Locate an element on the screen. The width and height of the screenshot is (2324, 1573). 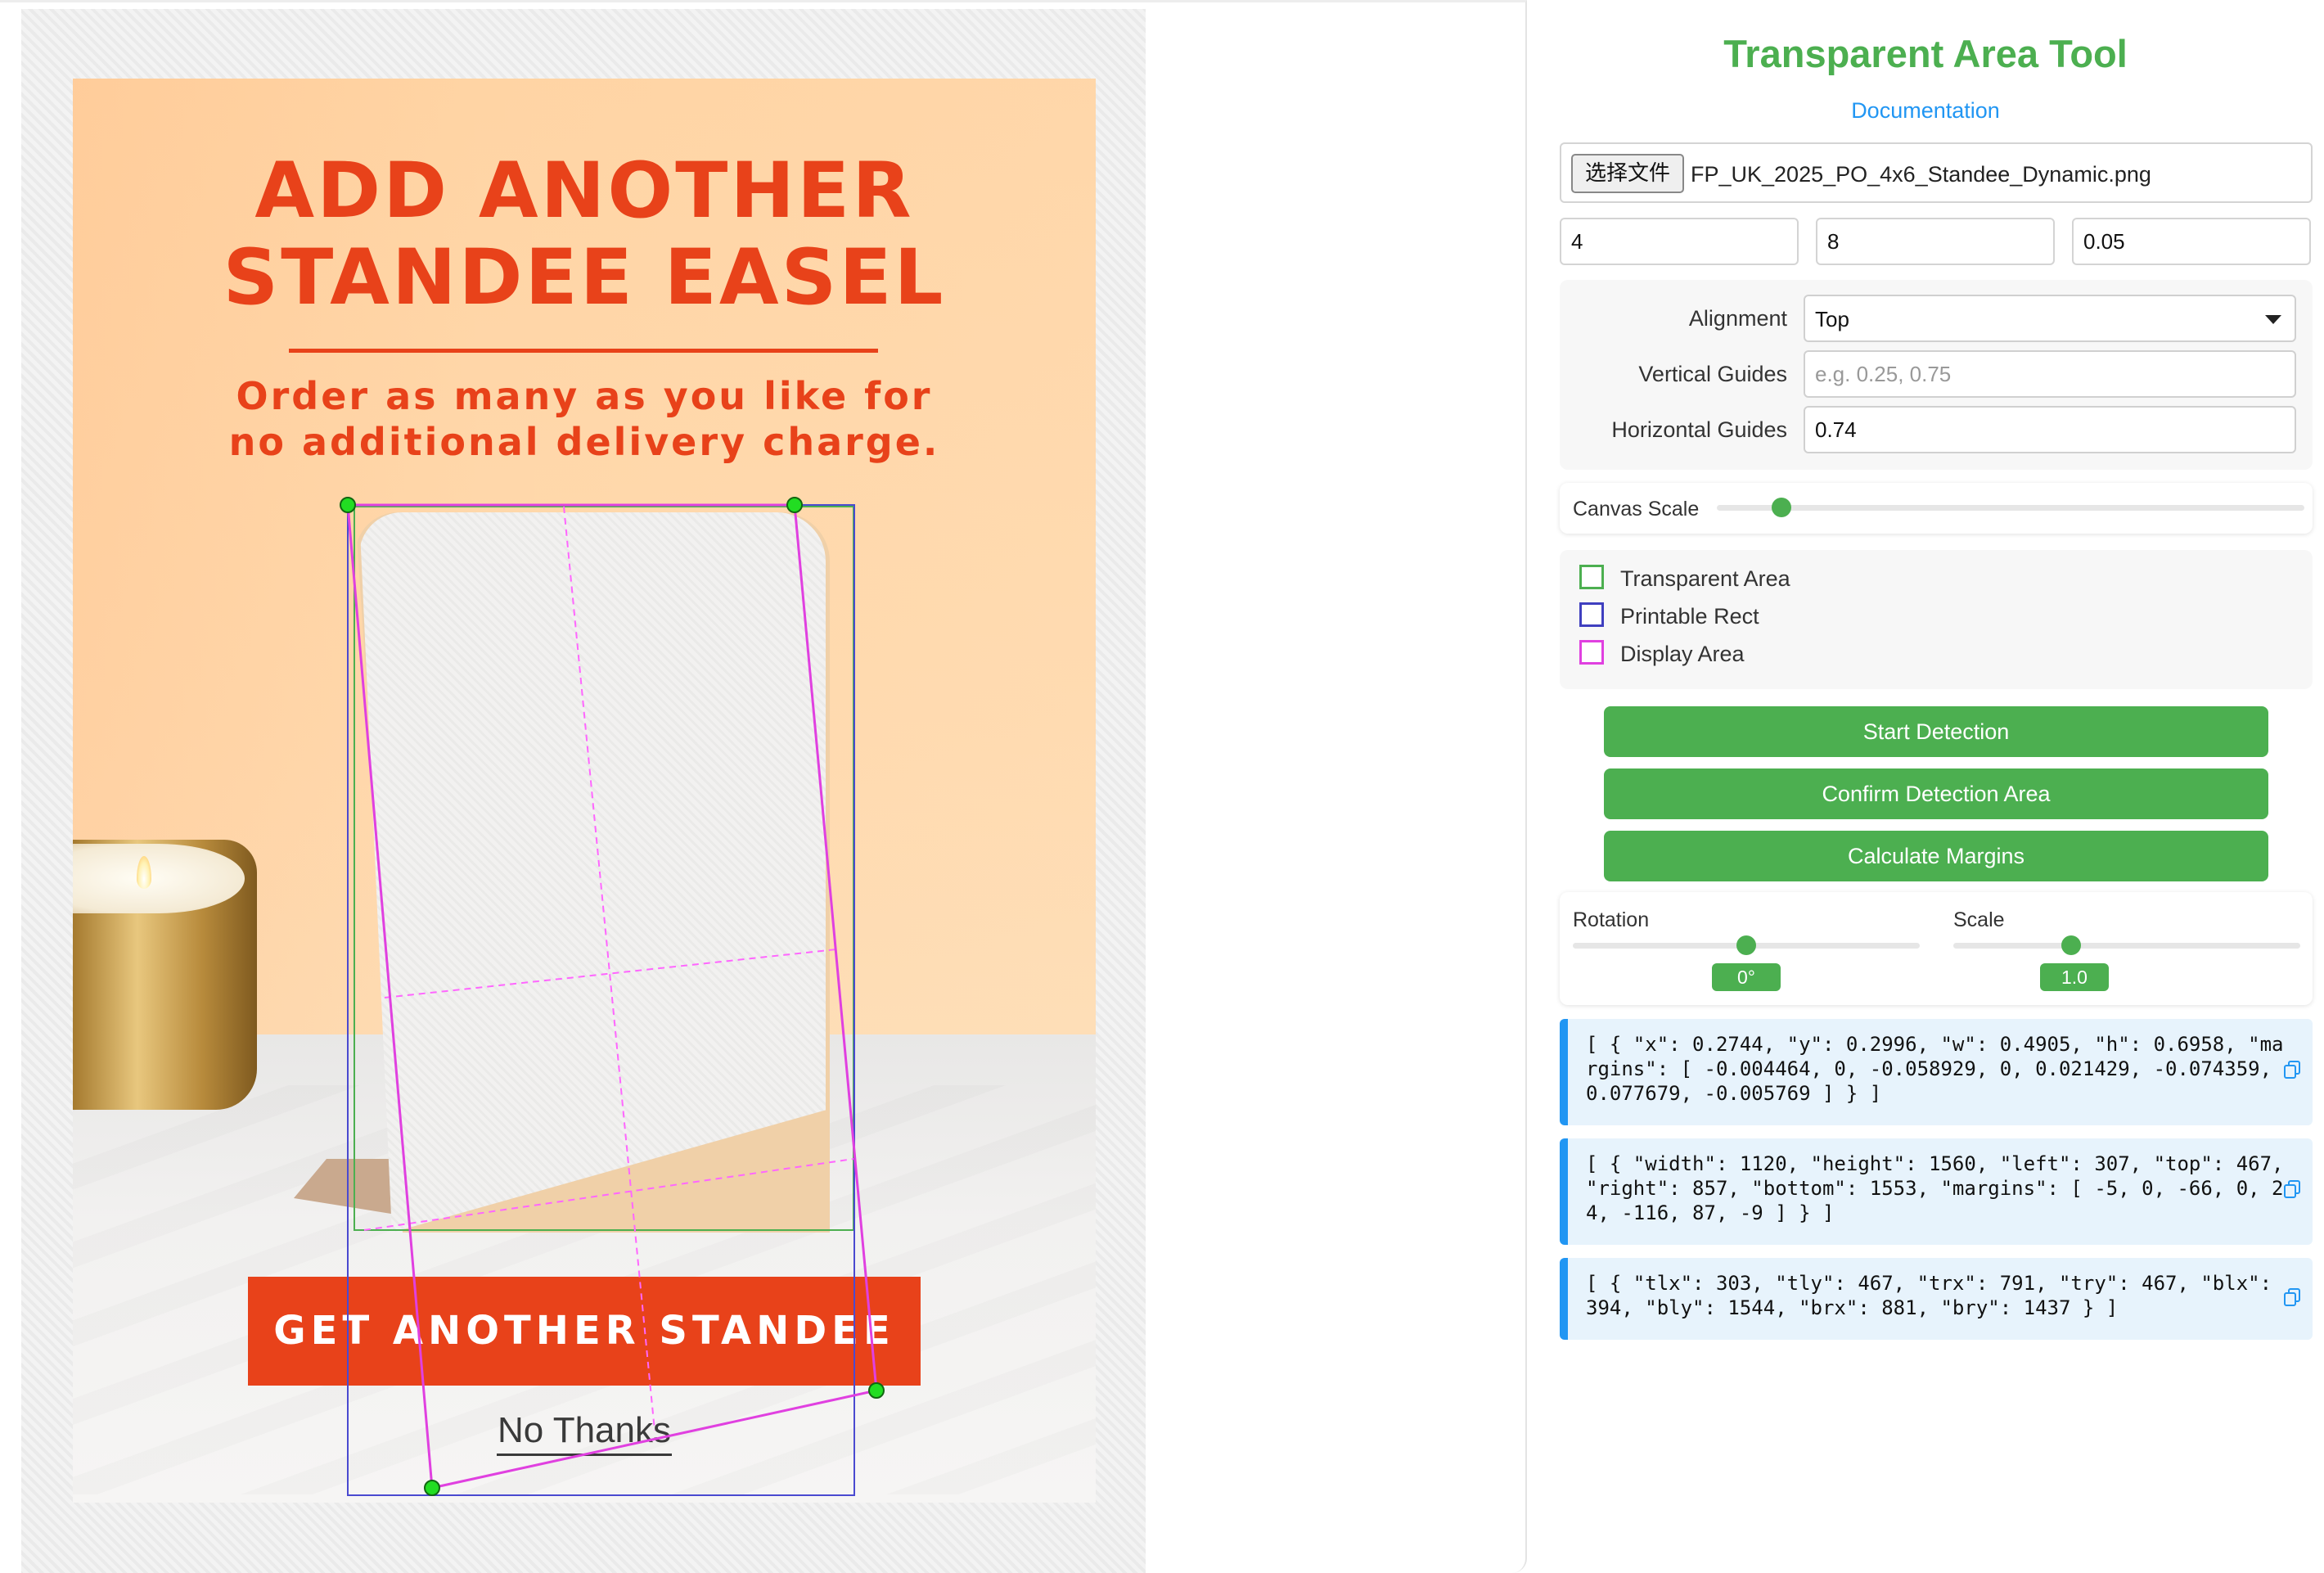
standee-transparent-face is located at coordinates (593, 872).